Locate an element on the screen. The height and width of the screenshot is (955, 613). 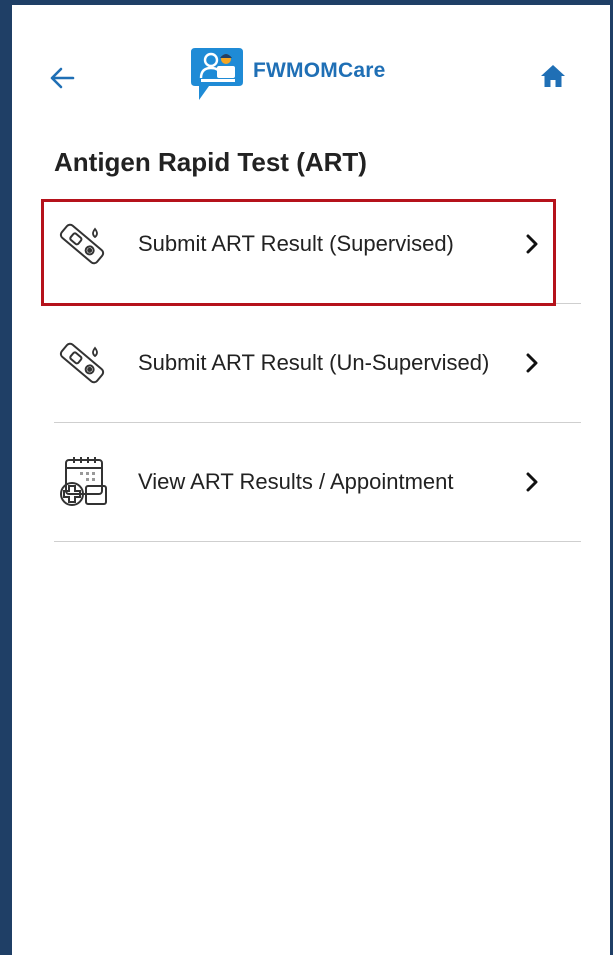
app-brand: FWMOMCare is located at coordinates (287, 74).